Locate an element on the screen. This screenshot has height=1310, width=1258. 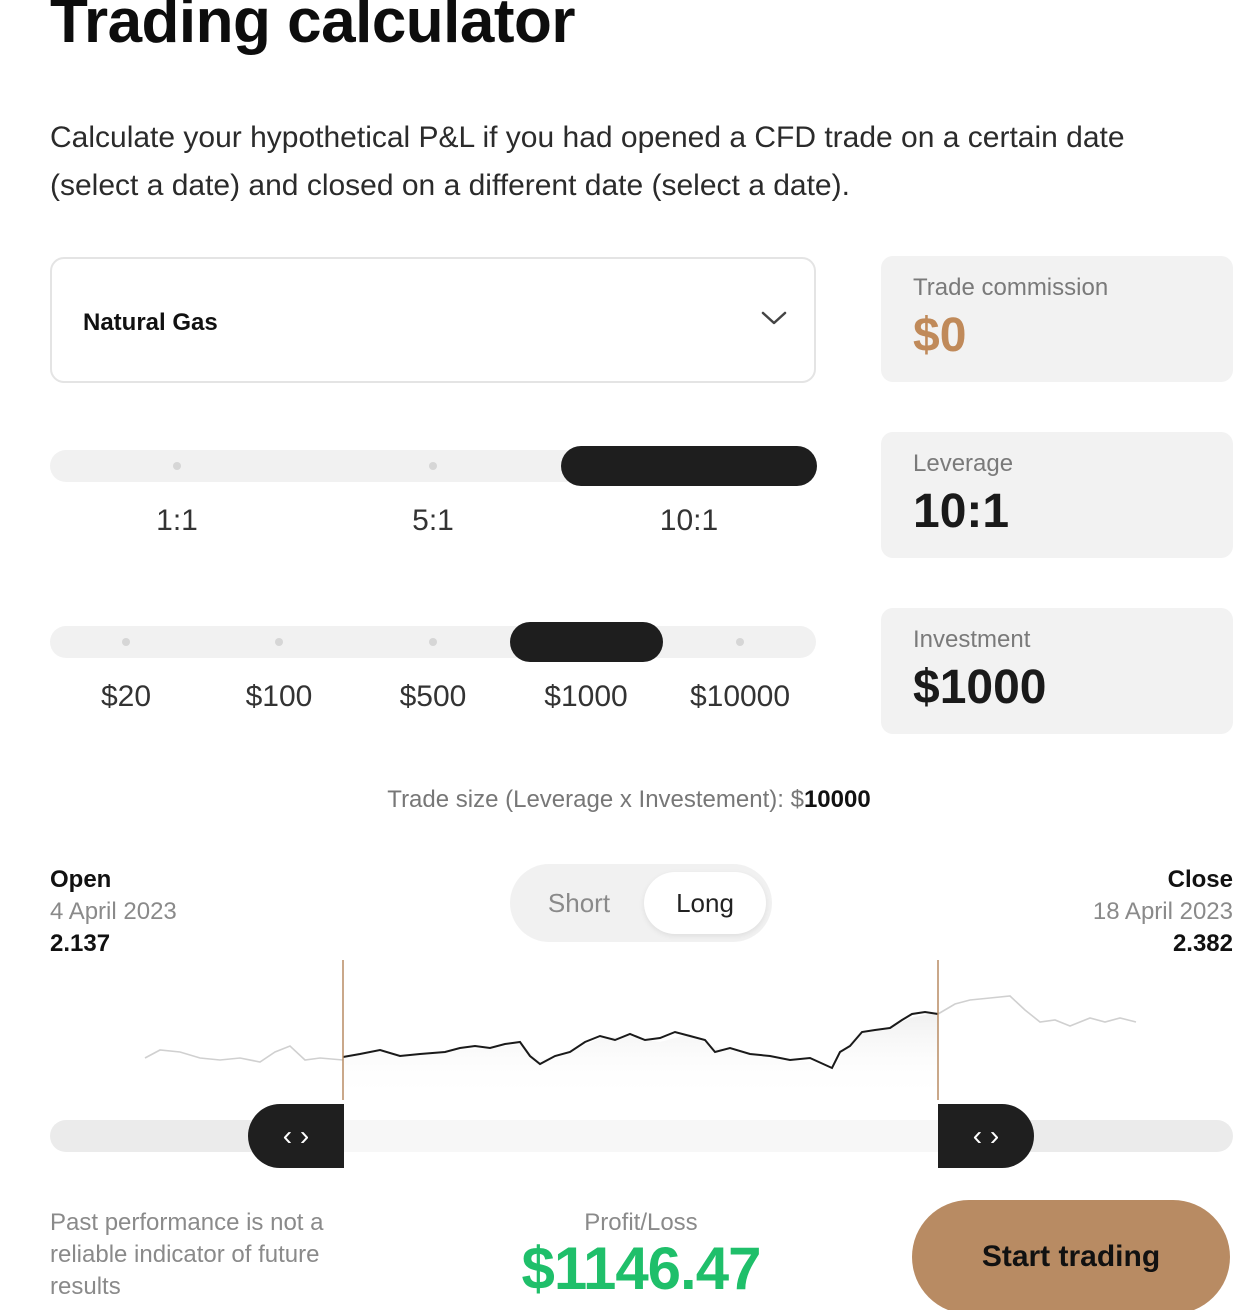
leverage-option-1-1: 1:1 is located at coordinates (177, 521).